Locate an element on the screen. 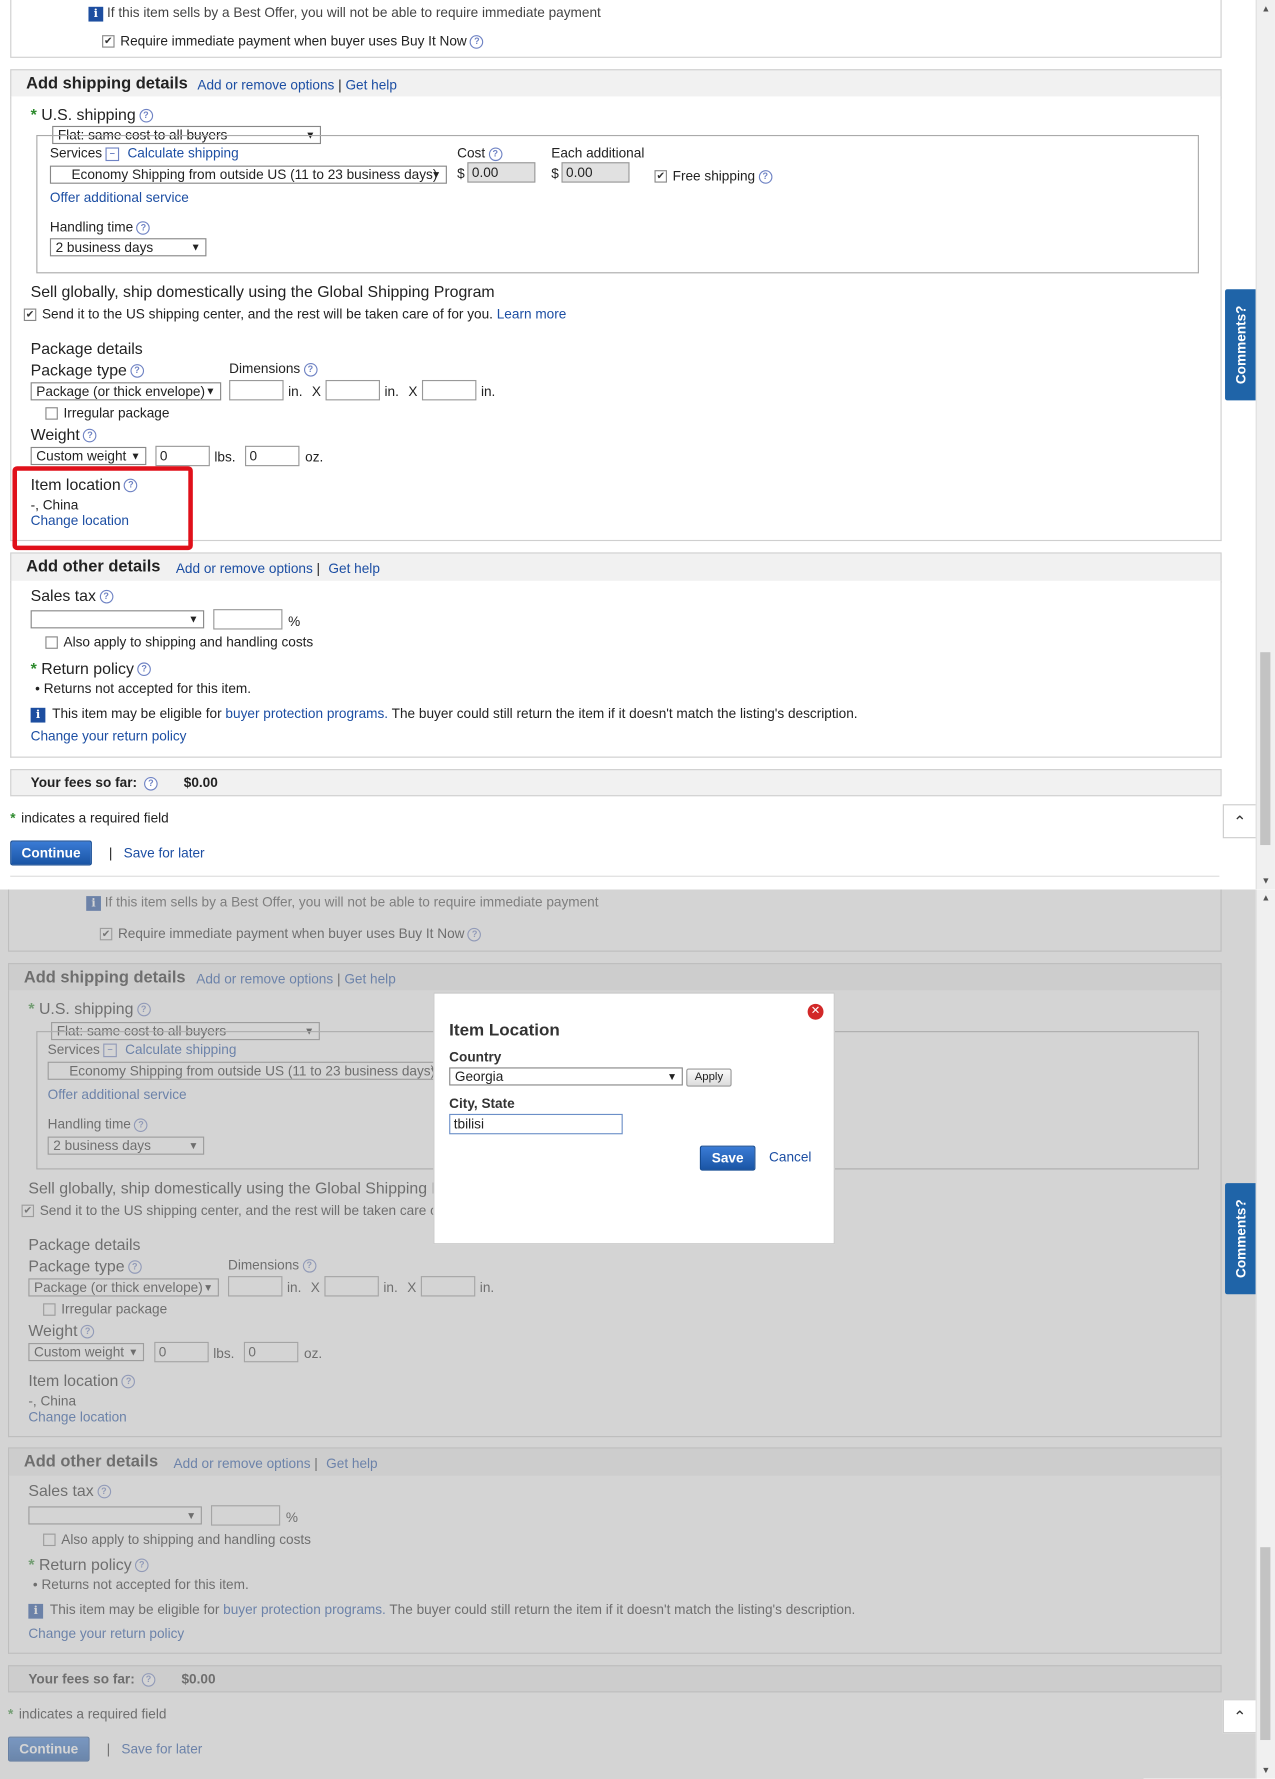 This screenshot has width=1275, height=1779. sales-tax-state-select: ▼ is located at coordinates (117, 619).